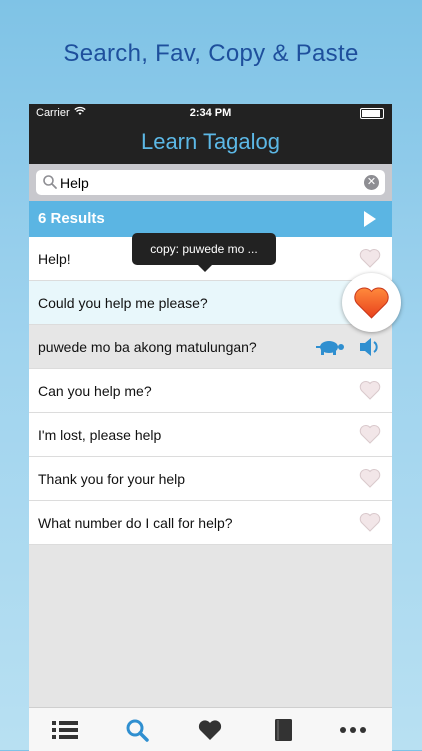 This screenshot has height=751, width=422. Describe the element at coordinates (123, 303) in the screenshot. I see `phrase-text: Could you help me please?` at that location.